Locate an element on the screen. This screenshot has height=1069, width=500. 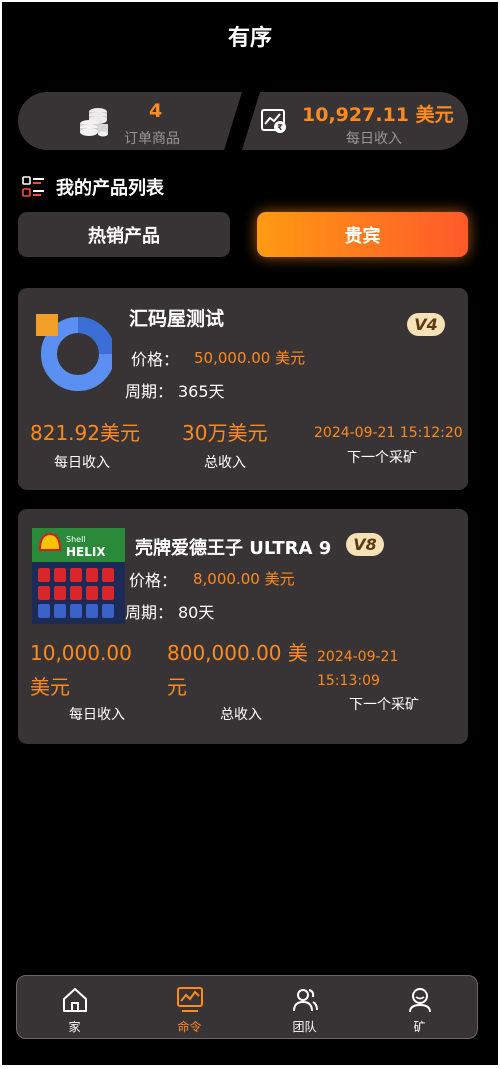
nav-orders: 命令 is located at coordinates (189, 1007).